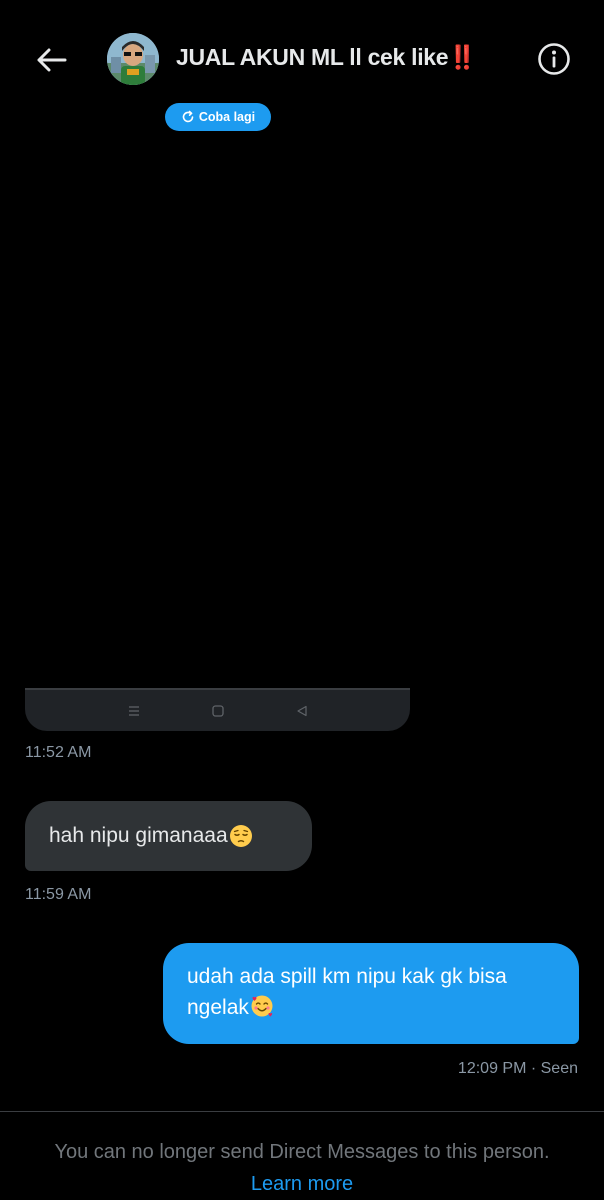  Describe the element at coordinates (240, 836) in the screenshot. I see `pensive-face-emoji-icon` at that location.